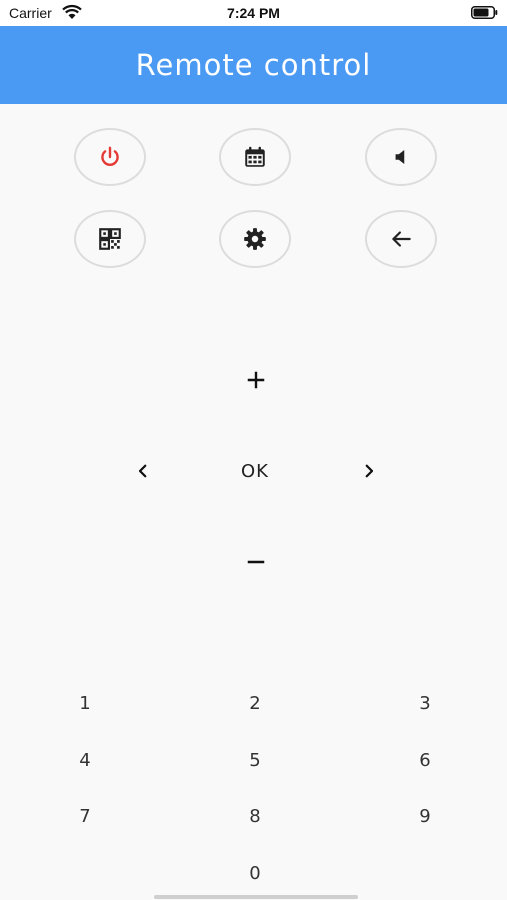 The height and width of the screenshot is (900, 507). What do you see at coordinates (255, 873) in the screenshot?
I see `digit-0-button: 0` at bounding box center [255, 873].